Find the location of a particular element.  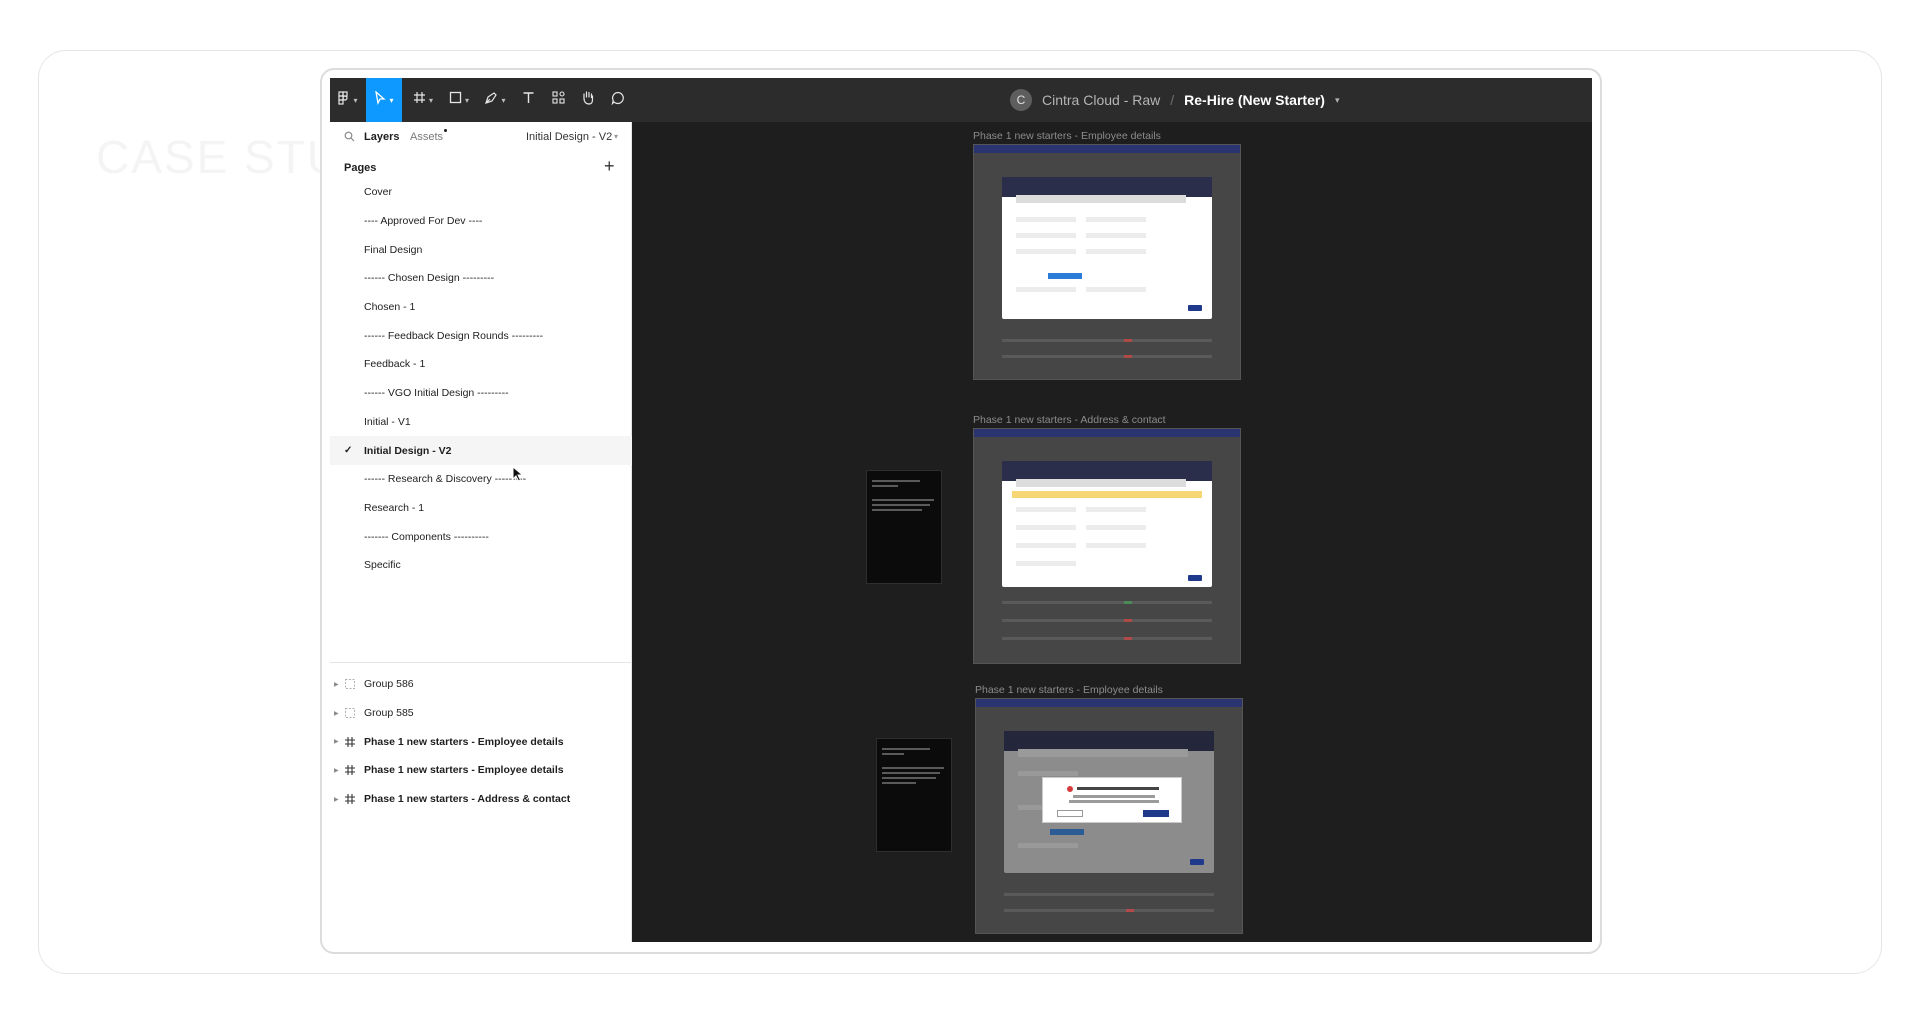

group-icon is located at coordinates (350, 713).